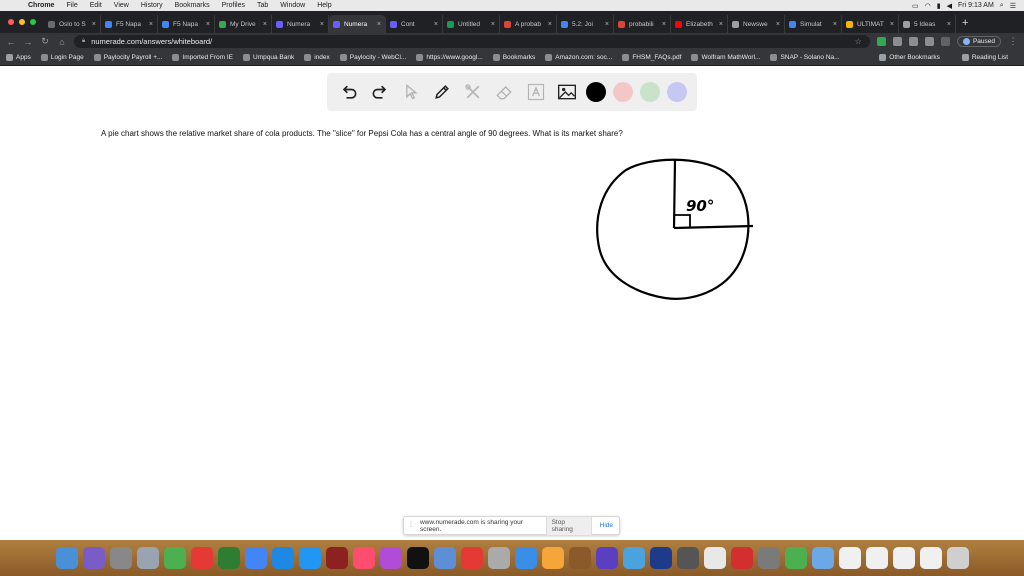 Image resolution: width=1024 pixels, height=576 pixels. Describe the element at coordinates (984, 57) in the screenshot. I see `bookmark-reading-list: Reading List` at that location.